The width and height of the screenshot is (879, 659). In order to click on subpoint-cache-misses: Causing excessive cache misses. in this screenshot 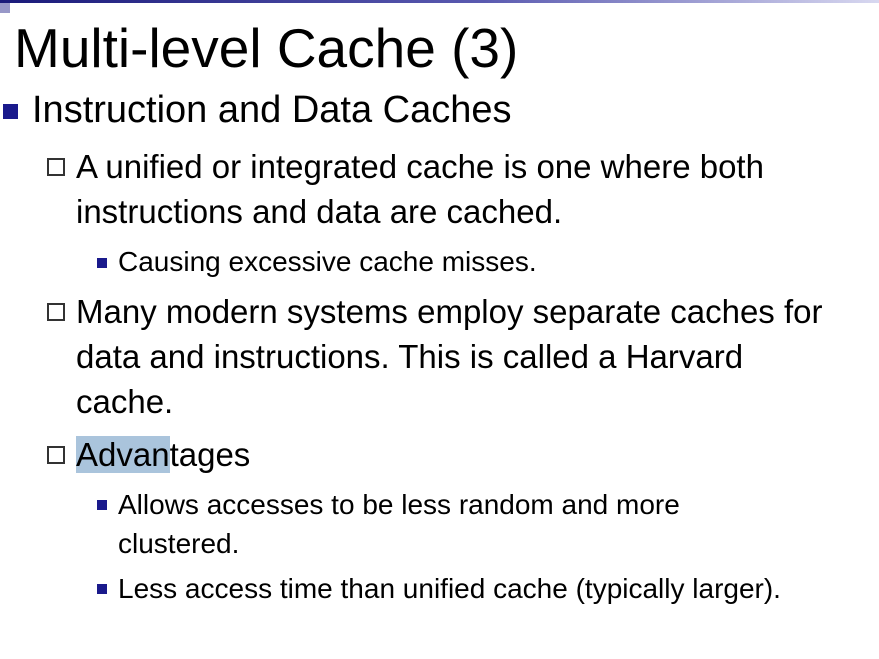, I will do `click(327, 261)`.